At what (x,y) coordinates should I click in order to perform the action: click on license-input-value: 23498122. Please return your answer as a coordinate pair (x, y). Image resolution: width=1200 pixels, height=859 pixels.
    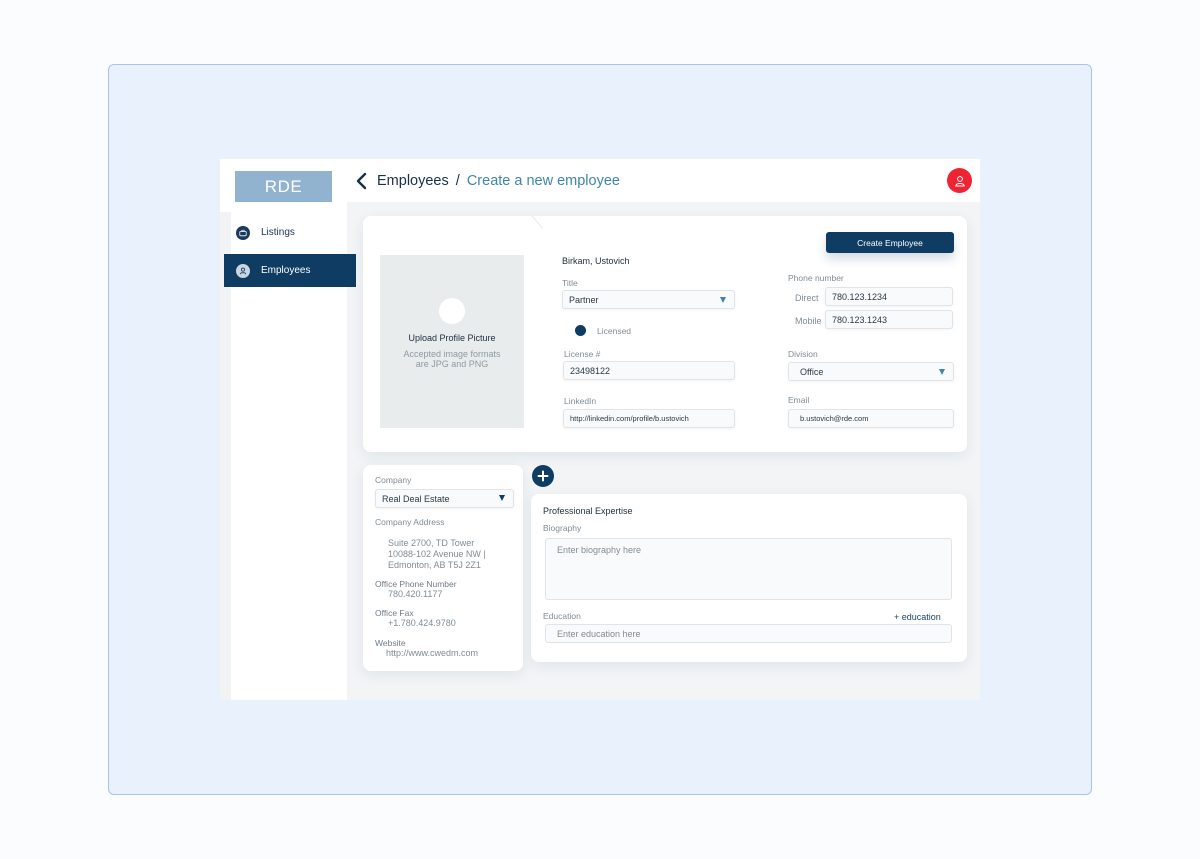
    Looking at the image, I should click on (590, 370).